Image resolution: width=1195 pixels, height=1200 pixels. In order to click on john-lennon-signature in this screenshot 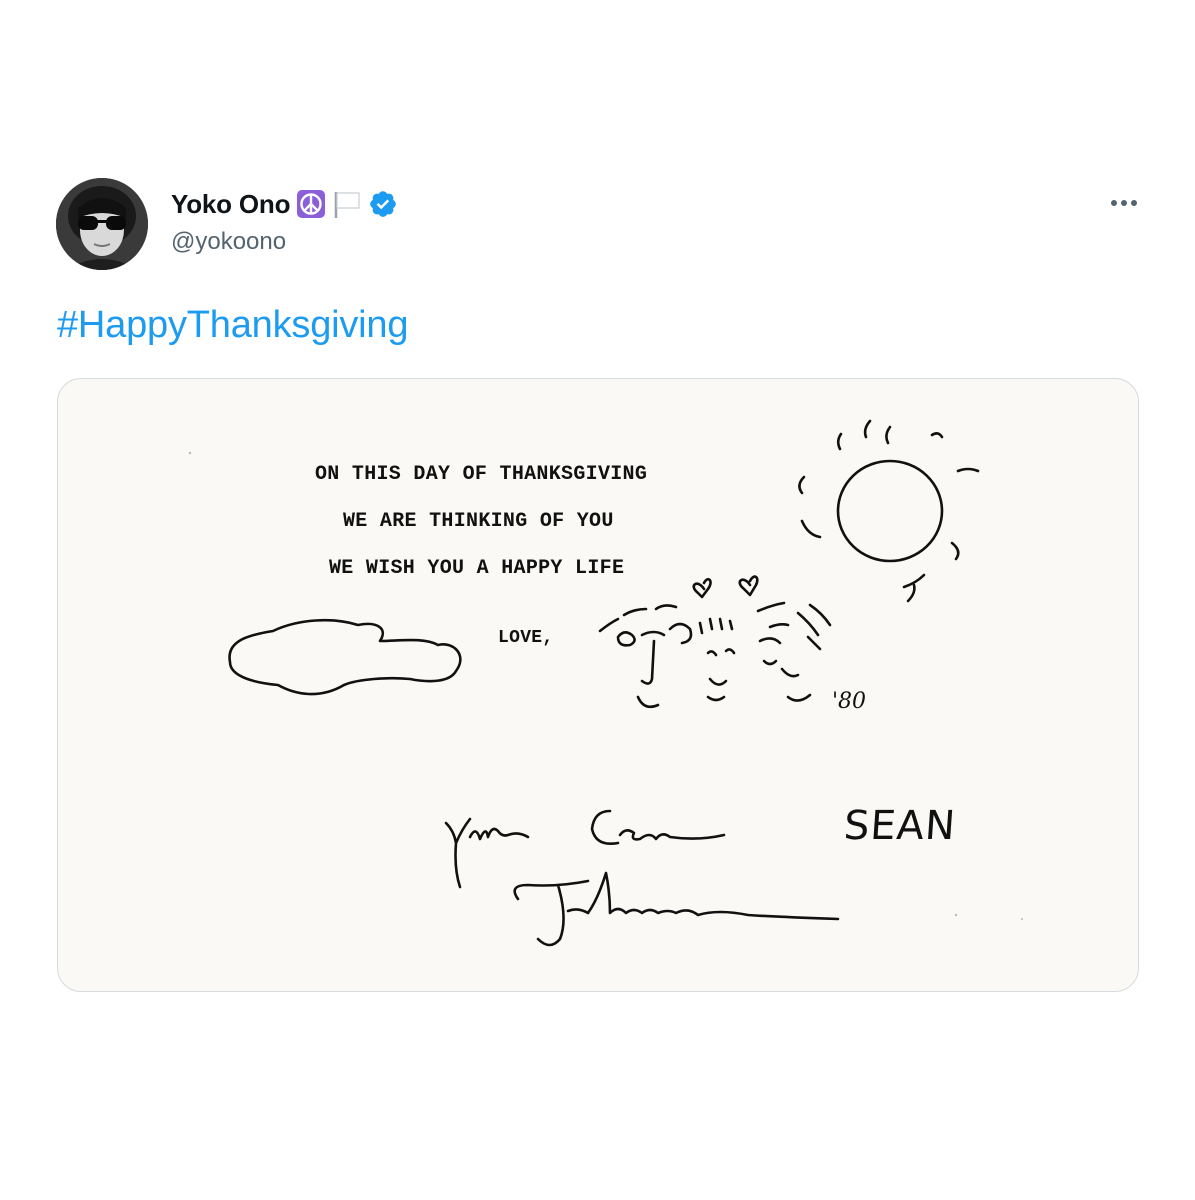, I will do `click(676, 909)`.